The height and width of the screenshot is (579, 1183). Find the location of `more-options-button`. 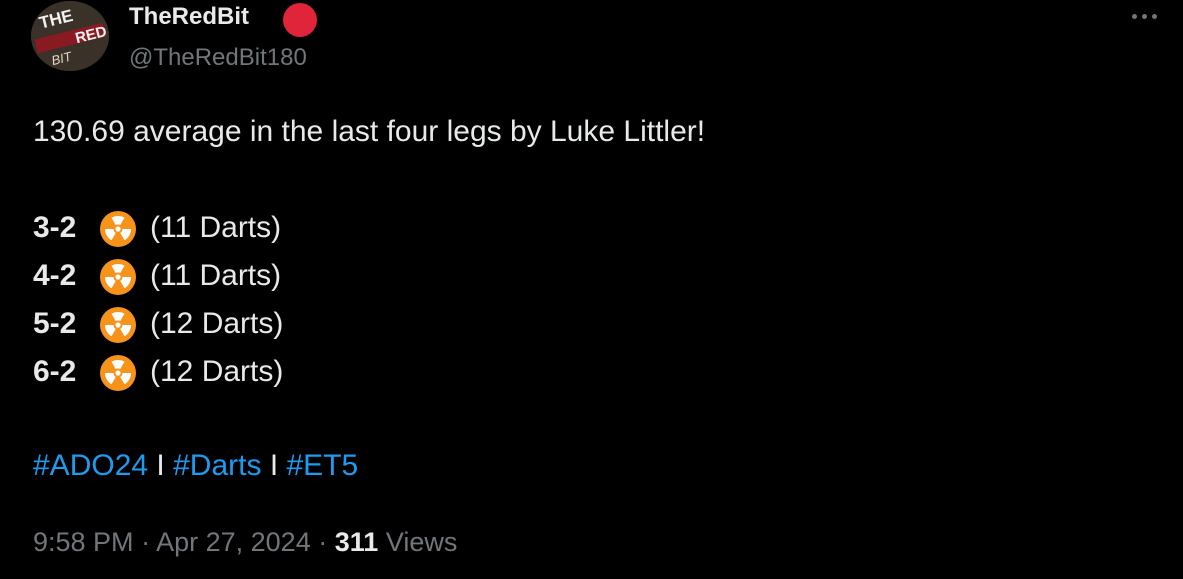

more-options-button is located at coordinates (1145, 16).